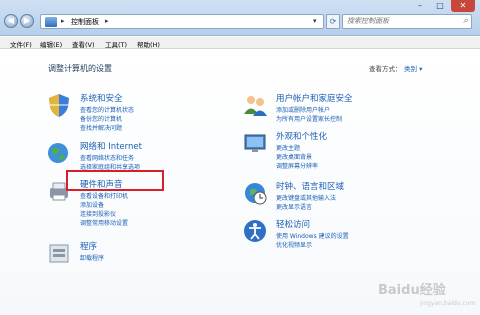 The image size is (480, 315). I want to click on category-link: 调整屏幕分辨率, so click(297, 165).